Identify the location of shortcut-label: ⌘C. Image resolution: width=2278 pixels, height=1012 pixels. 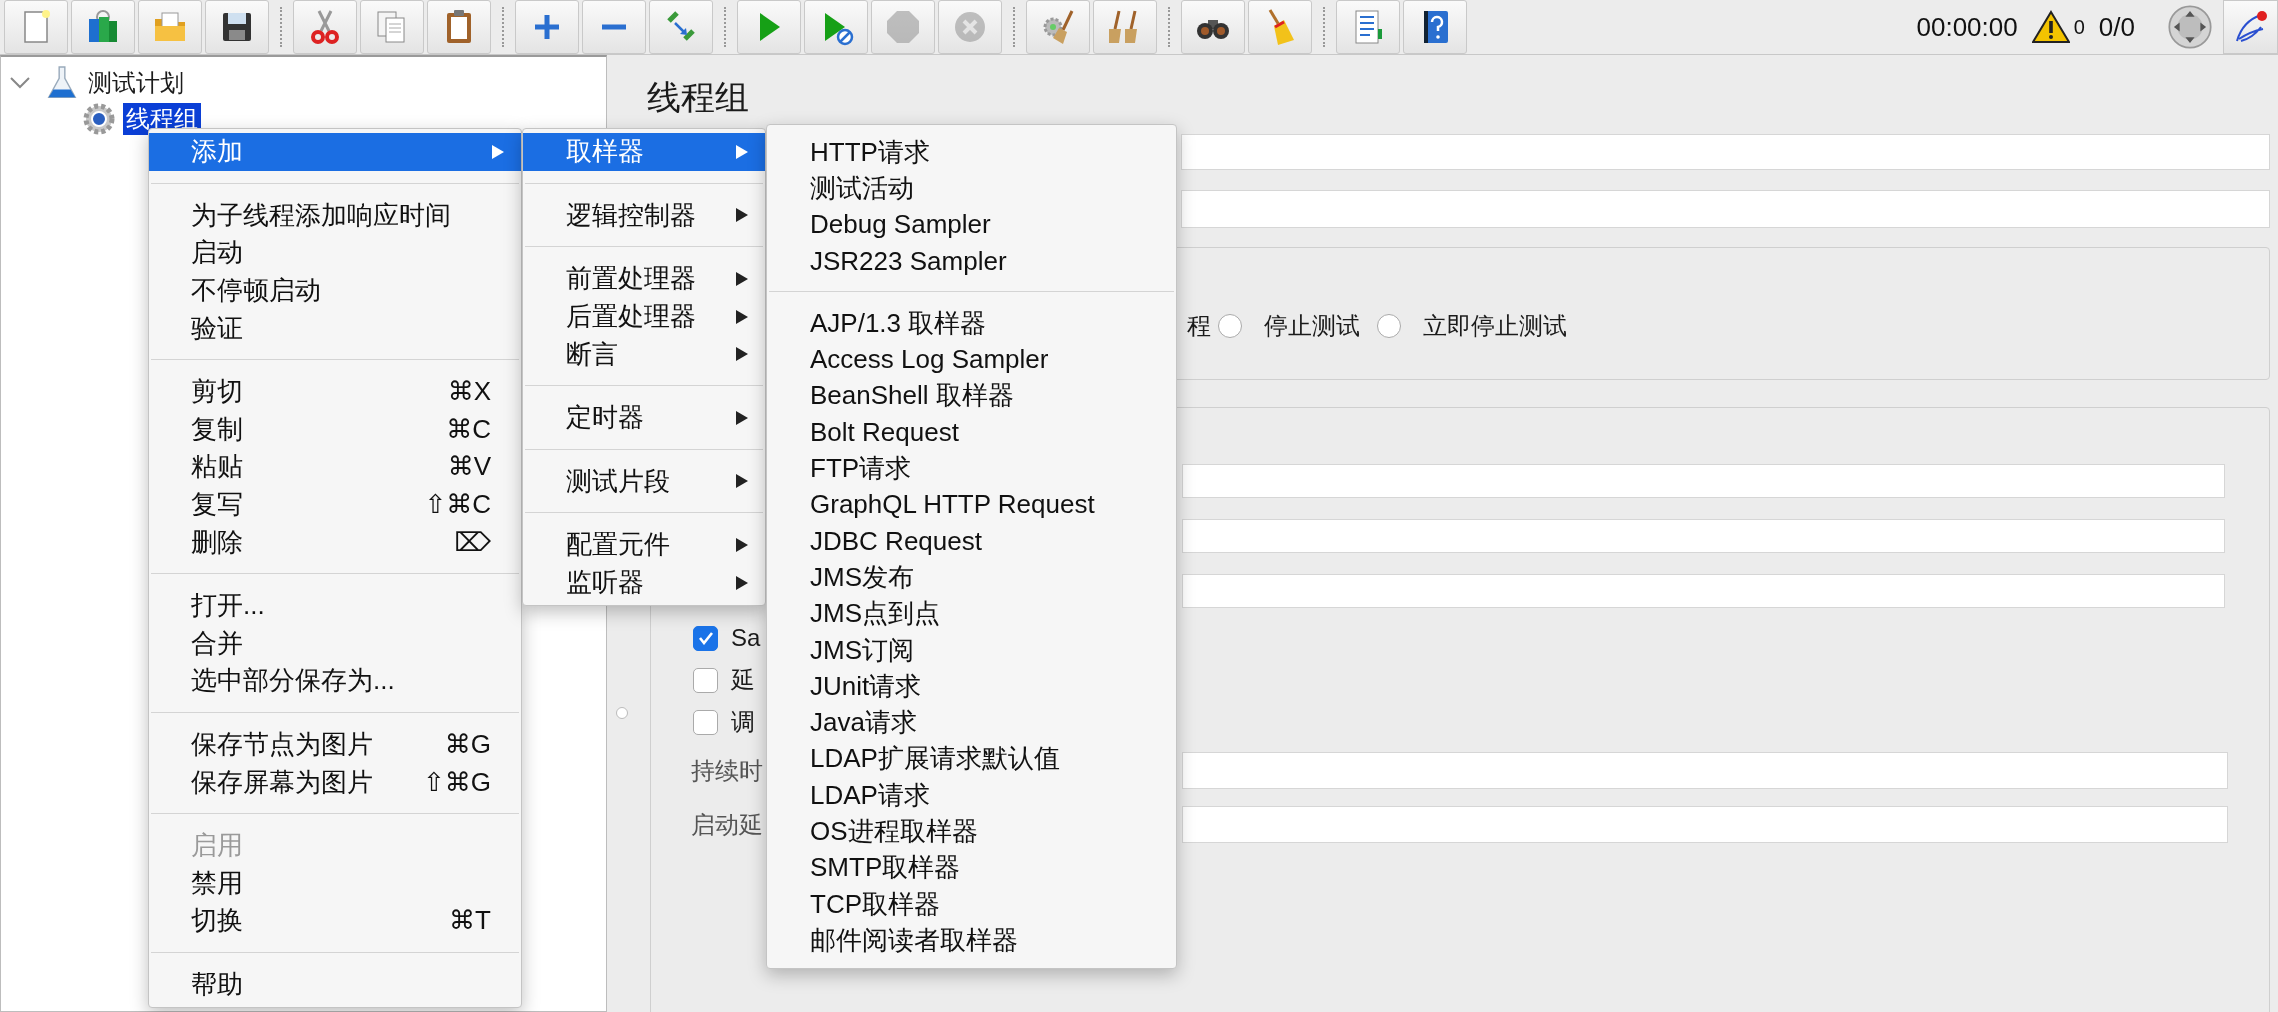
(468, 429).